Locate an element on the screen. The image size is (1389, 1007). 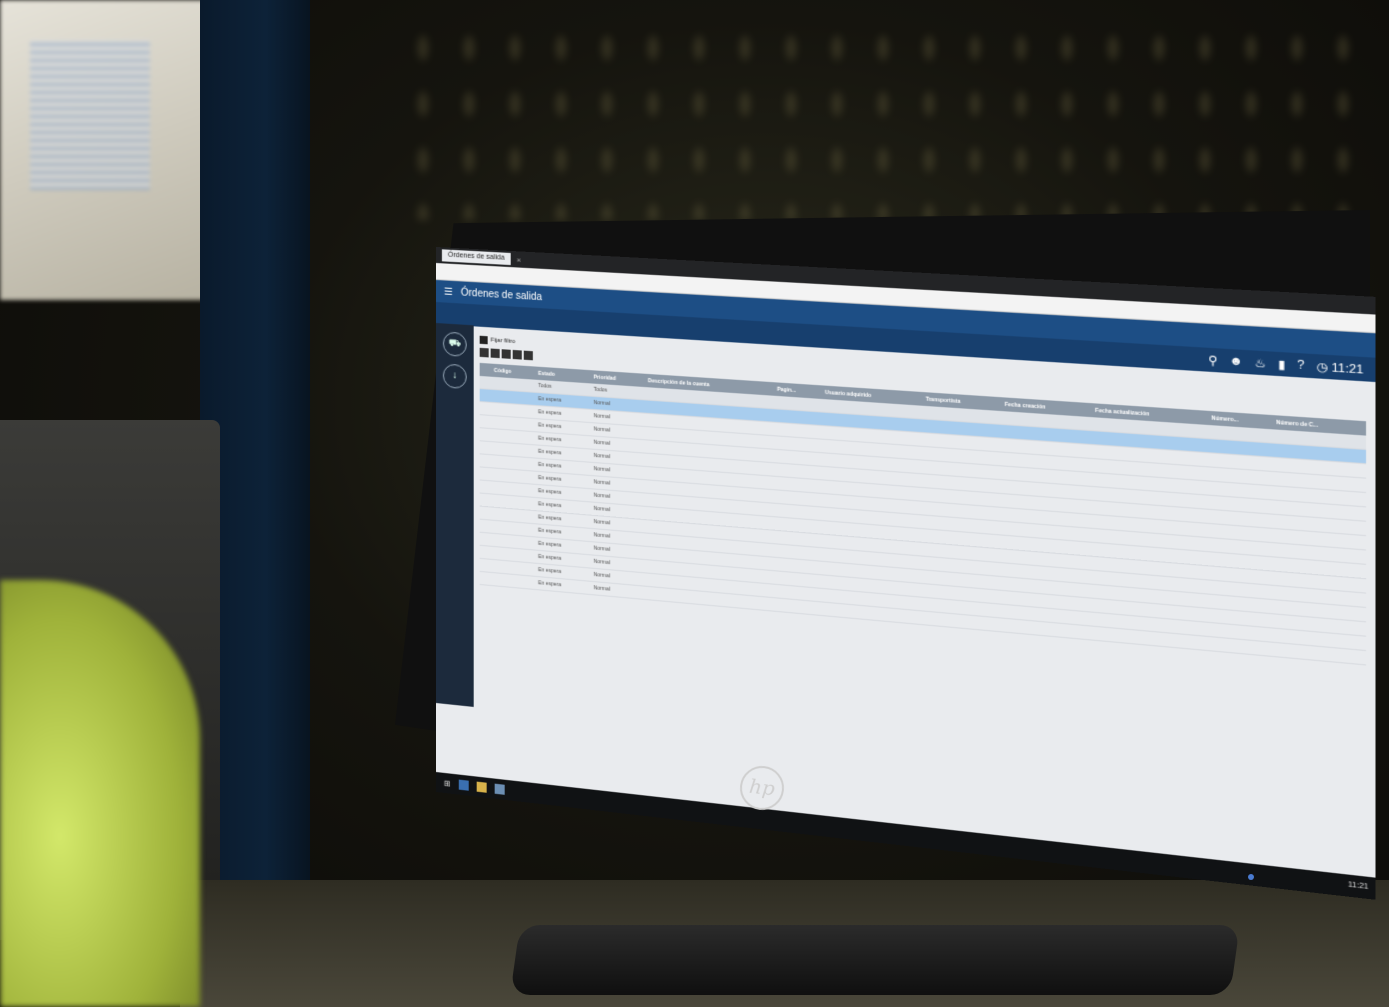
paper-documents is located at coordinates (105, 150).